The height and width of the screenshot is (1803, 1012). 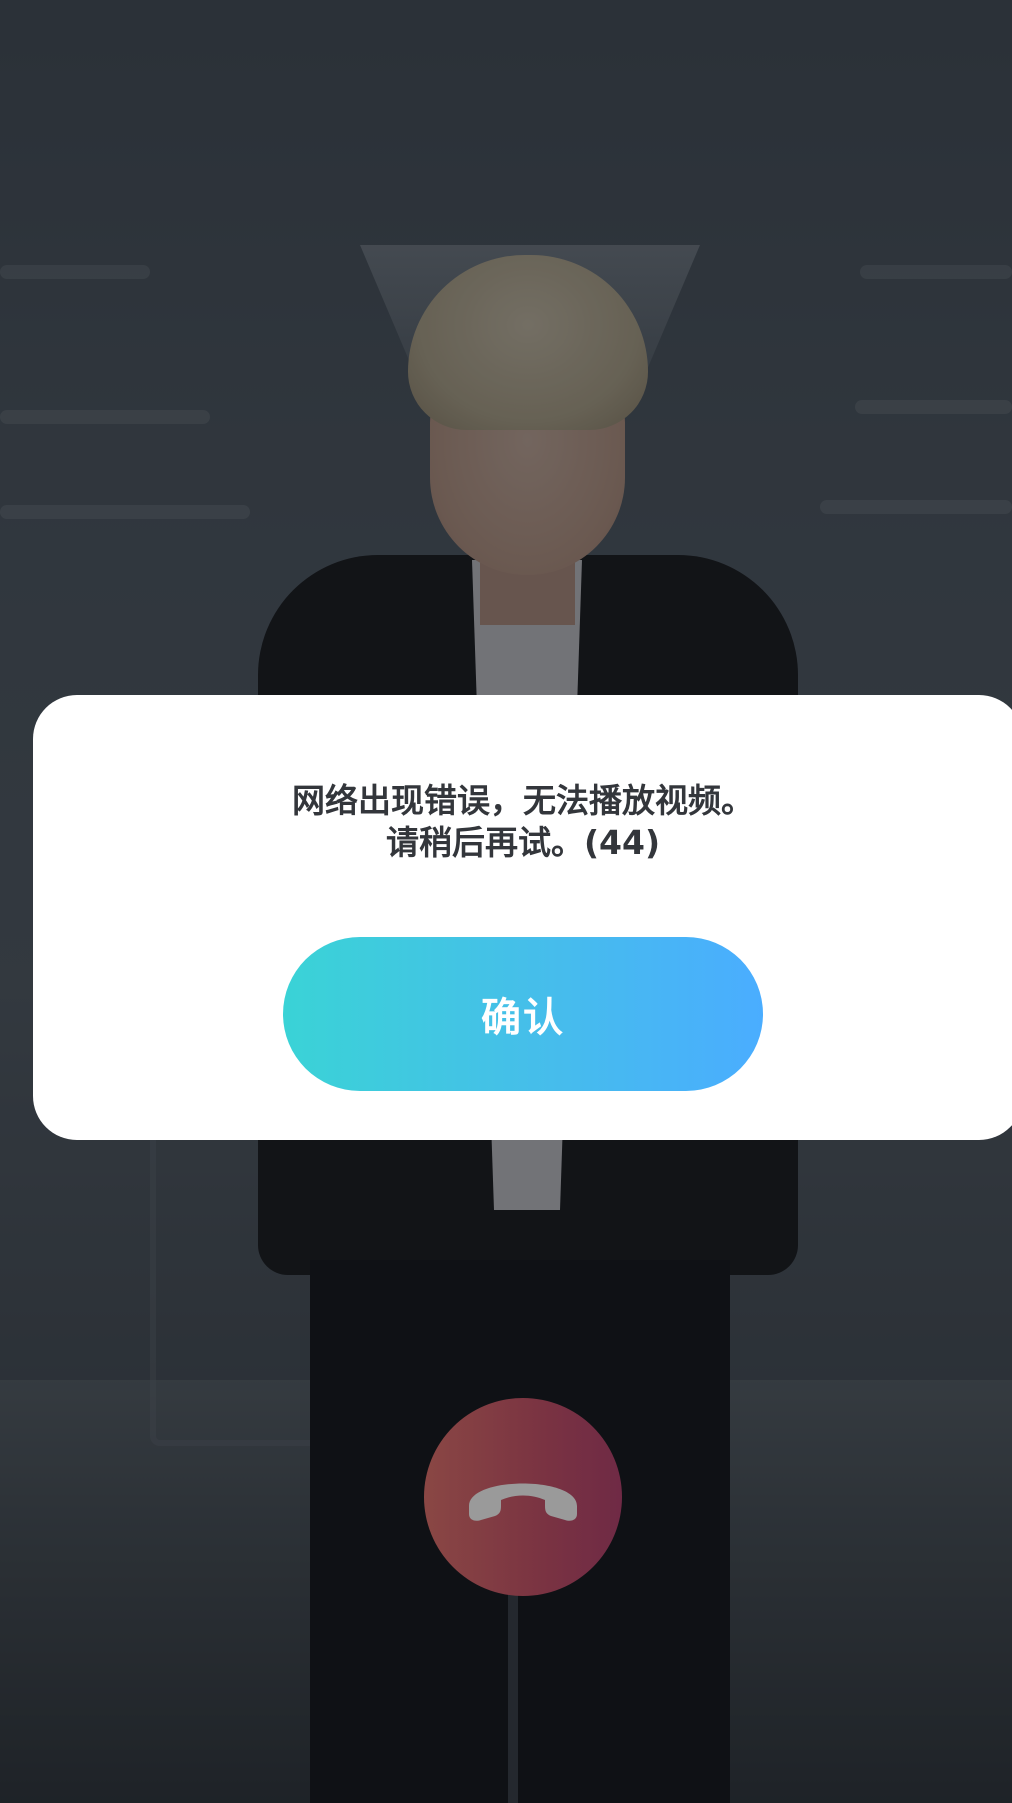 I want to click on hangup-button, so click(x=523, y=1497).